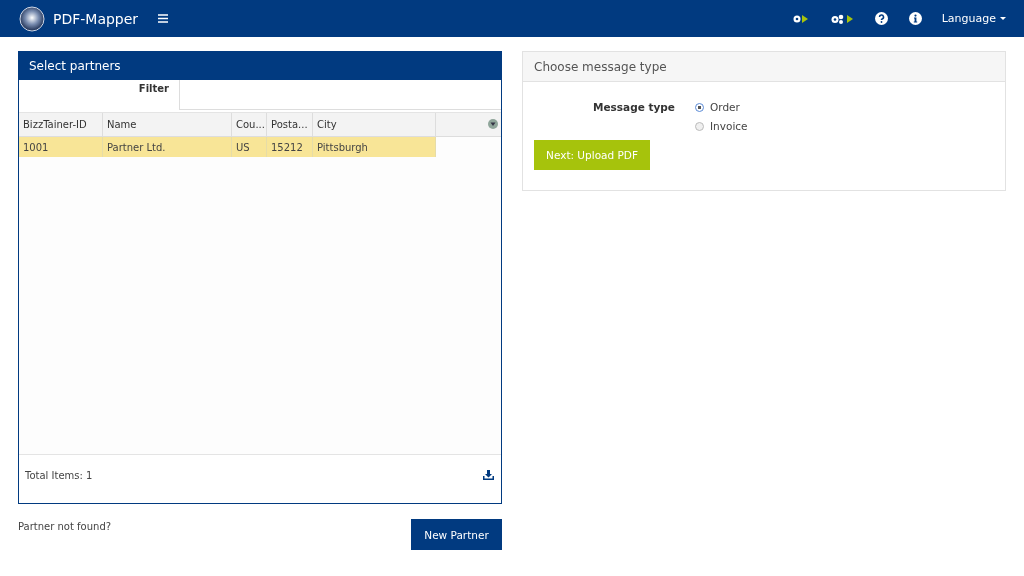  What do you see at coordinates (167, 124) in the screenshot?
I see `column-header: Name` at bounding box center [167, 124].